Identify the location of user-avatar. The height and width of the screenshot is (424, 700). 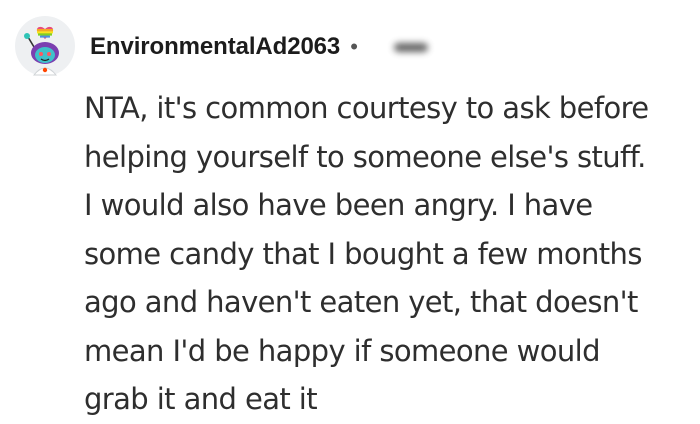
(45, 46).